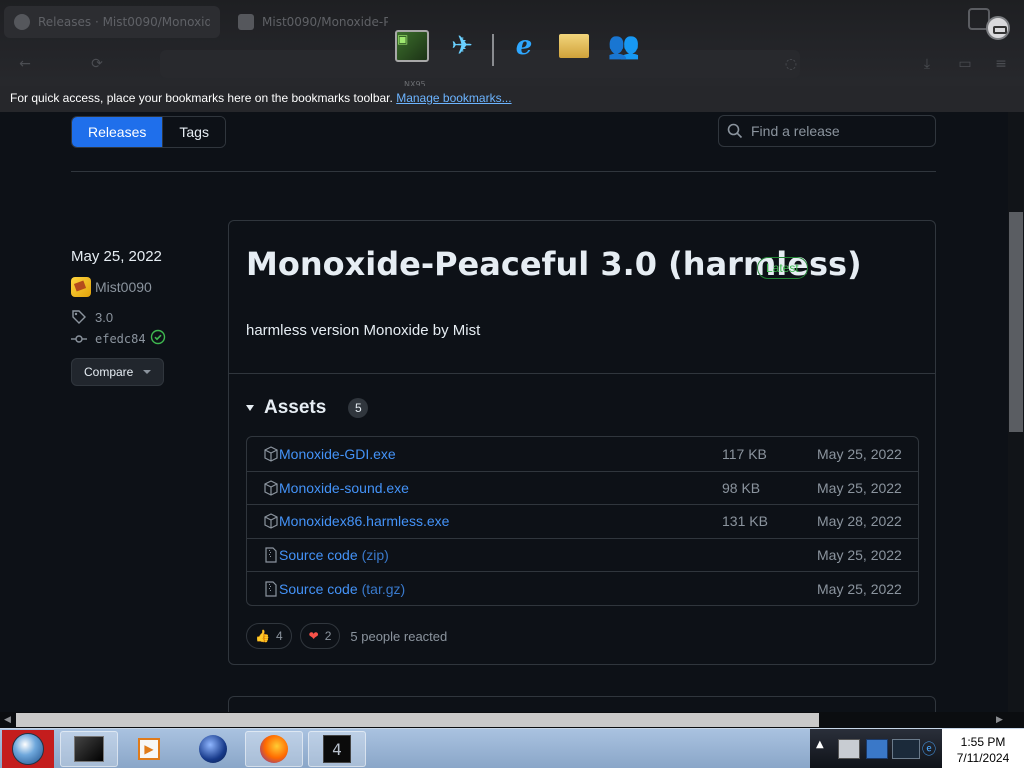  Describe the element at coordinates (262, 636) in the screenshot. I see `thumbs-up-icon: 👍` at that location.